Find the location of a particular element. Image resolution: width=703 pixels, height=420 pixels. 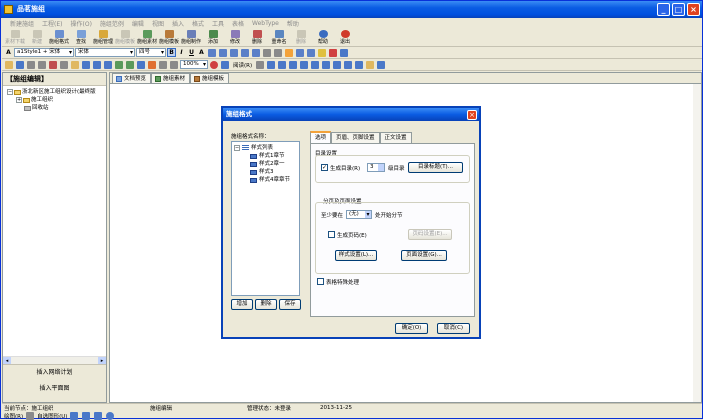

tab-template: 施组模板 is located at coordinates (210, 78).